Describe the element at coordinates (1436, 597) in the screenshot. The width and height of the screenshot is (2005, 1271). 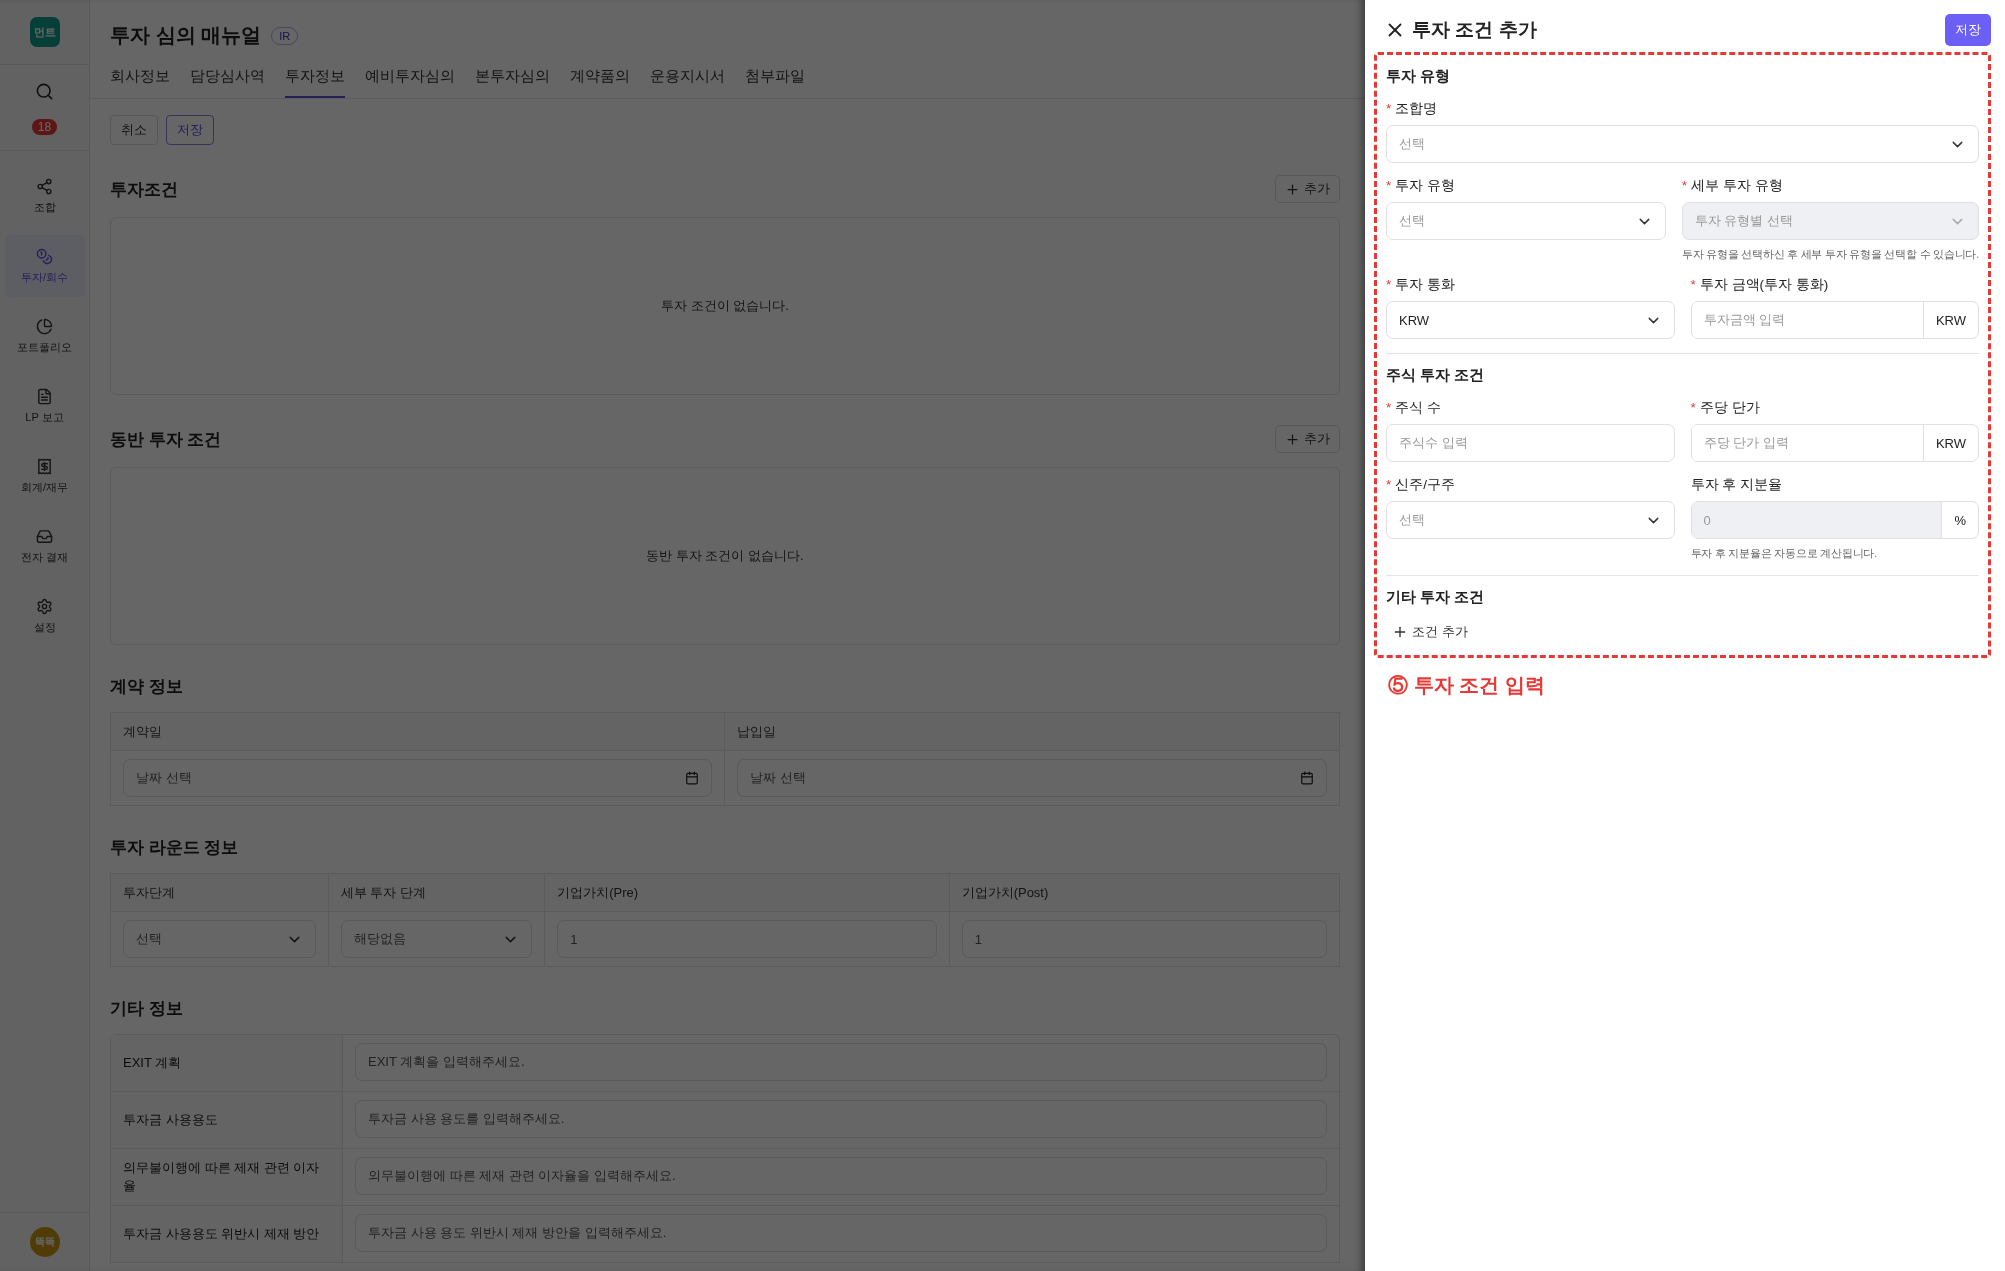
I see `group-title: 기타 투자 조건` at that location.